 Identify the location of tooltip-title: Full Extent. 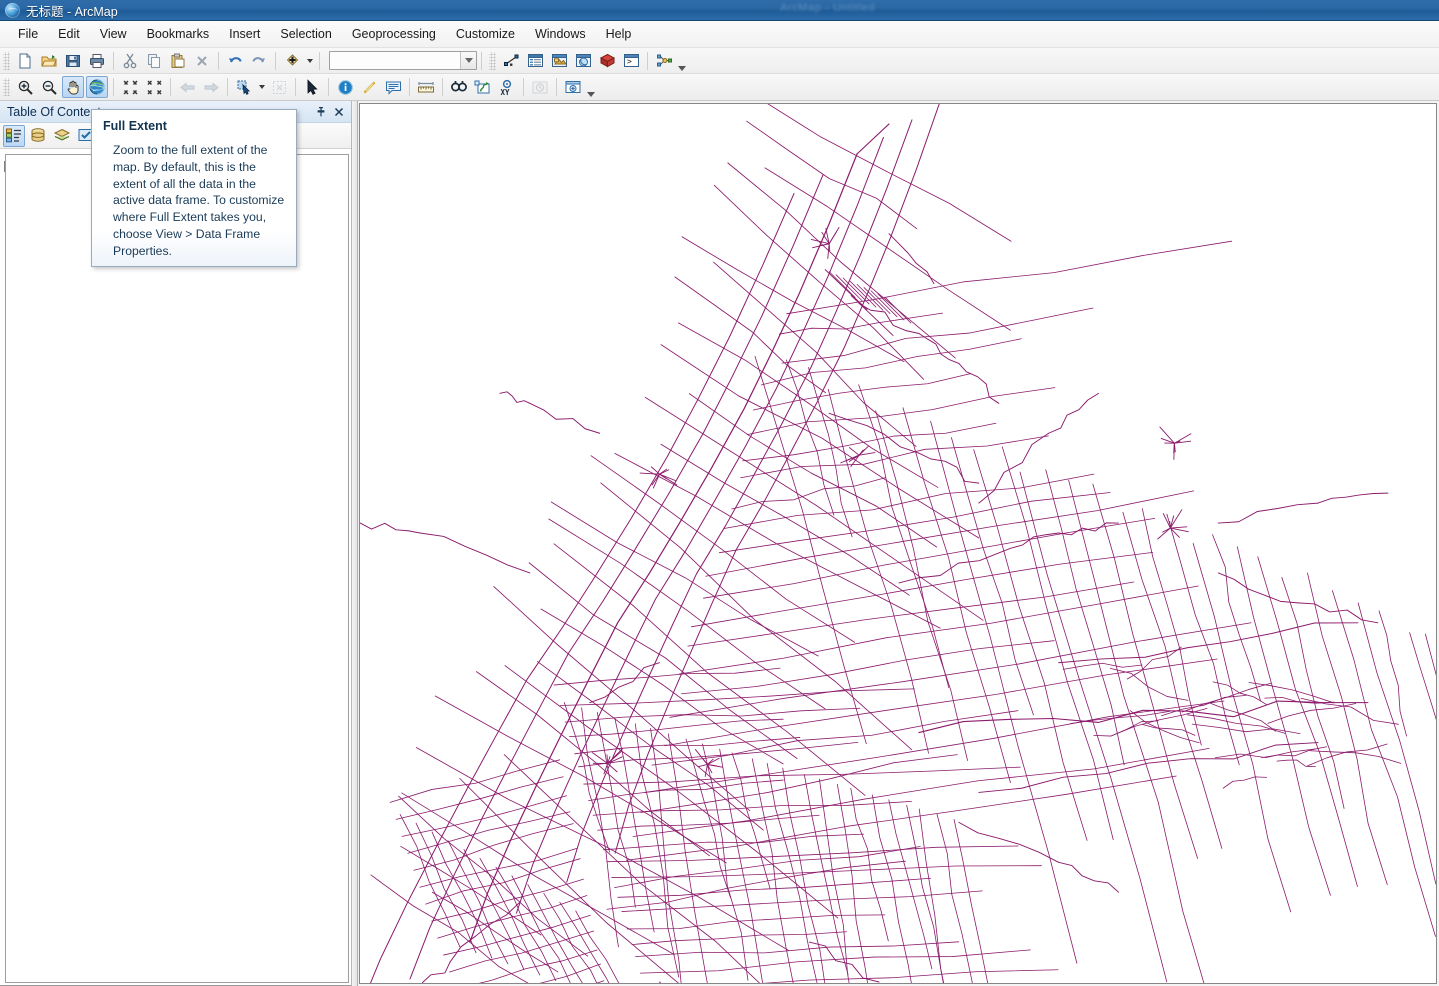
(135, 126).